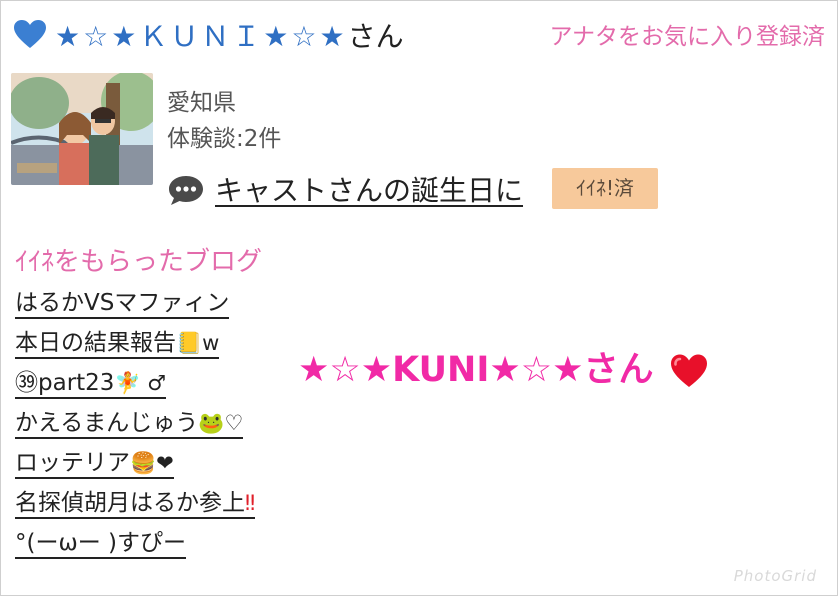 This screenshot has width=840, height=598. I want to click on heart-icon, so click(30, 34).